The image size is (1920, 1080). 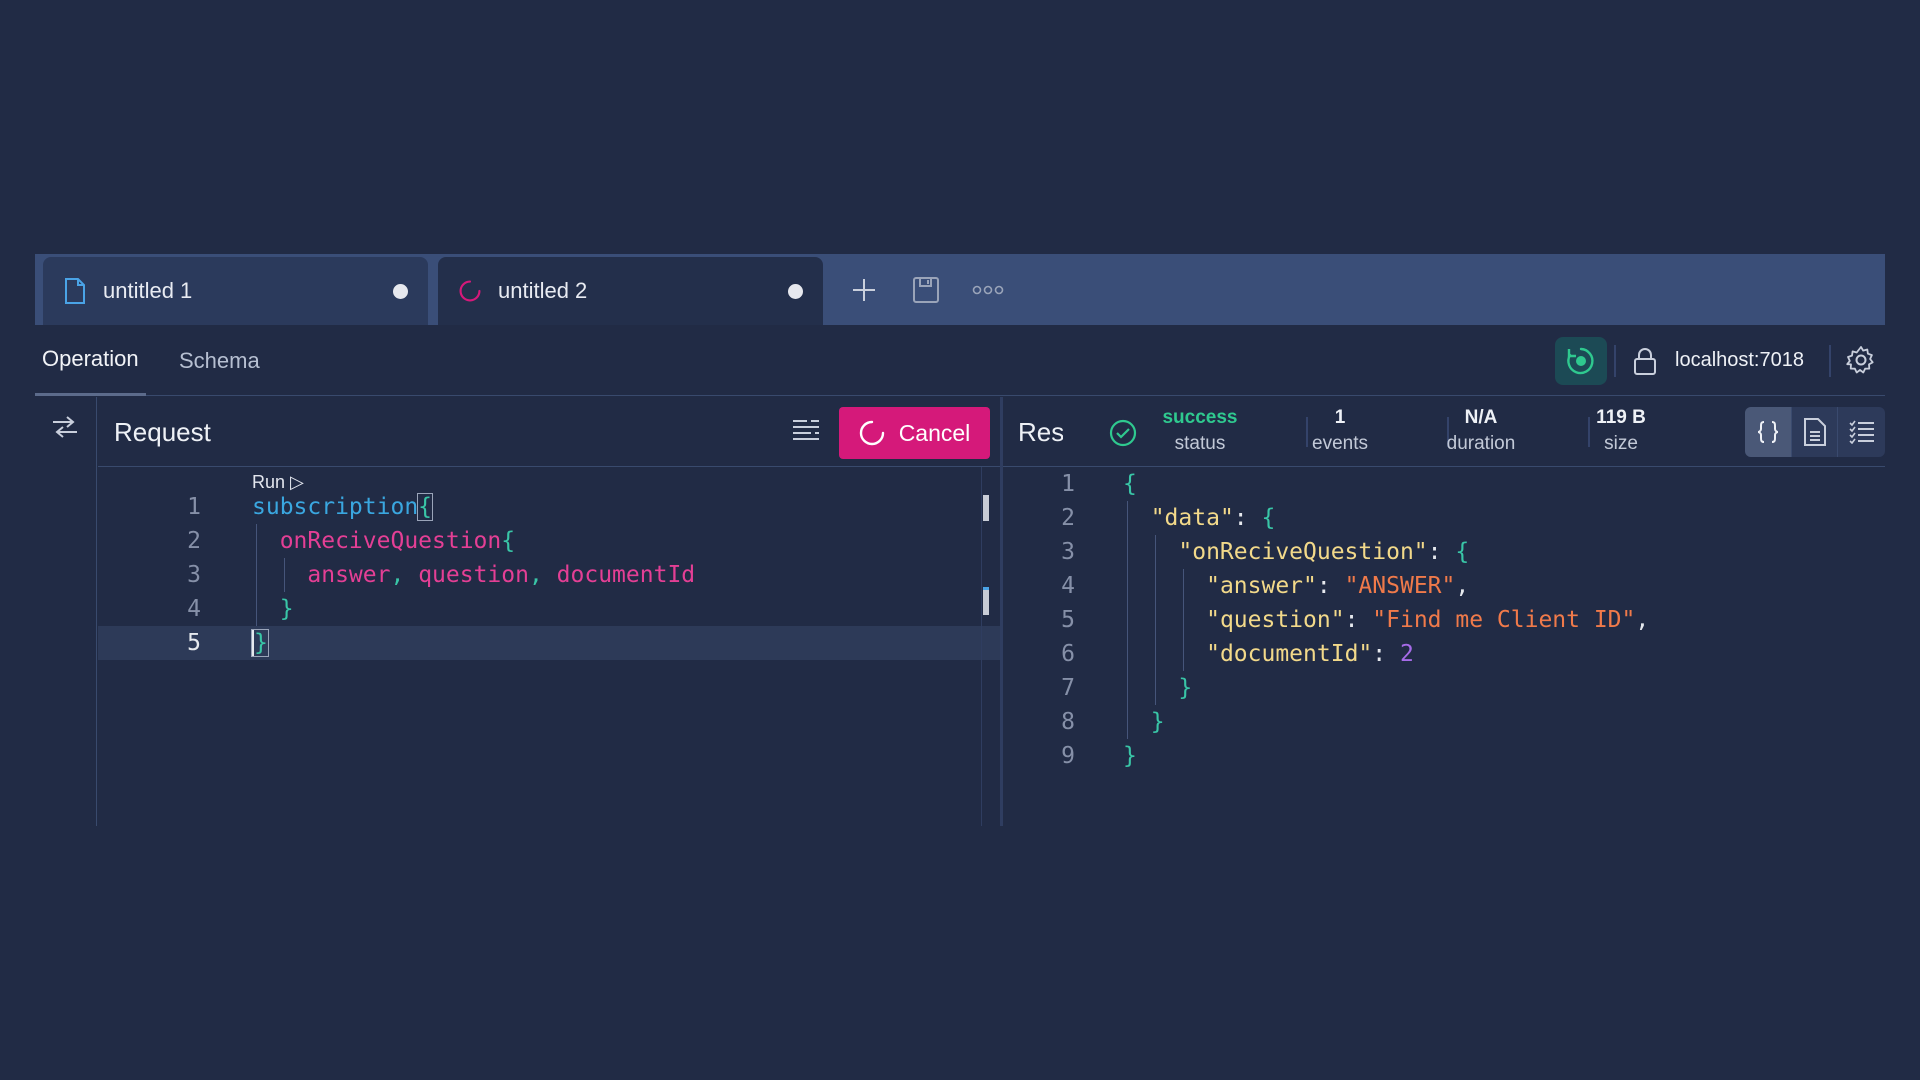 What do you see at coordinates (1768, 432) in the screenshot?
I see `json-view-icon` at bounding box center [1768, 432].